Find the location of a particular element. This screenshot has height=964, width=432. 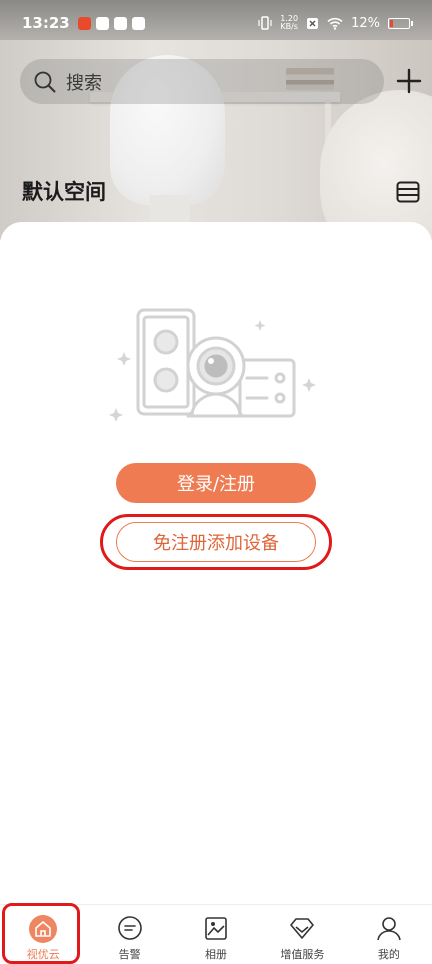

status-time: 13:23 is located at coordinates (46, 23).